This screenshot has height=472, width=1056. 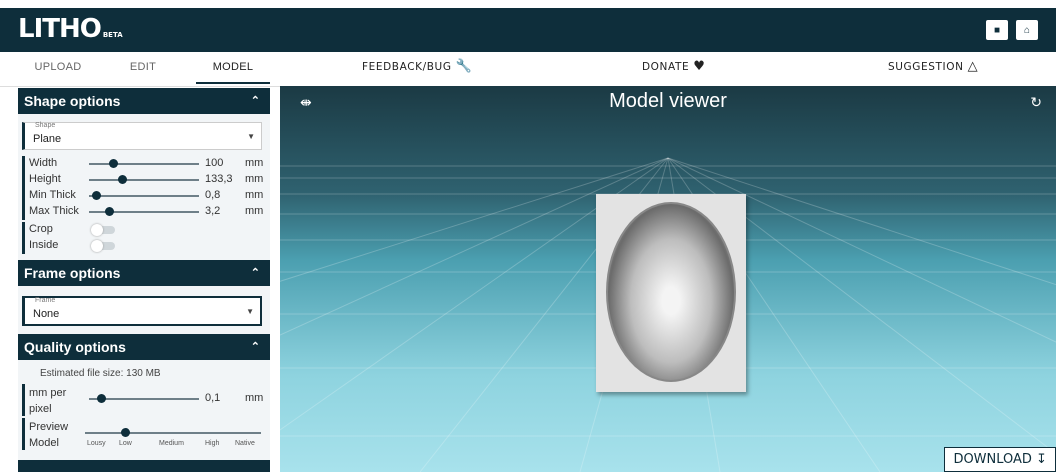 What do you see at coordinates (254, 163) in the screenshot?
I see `width-unit: mm` at bounding box center [254, 163].